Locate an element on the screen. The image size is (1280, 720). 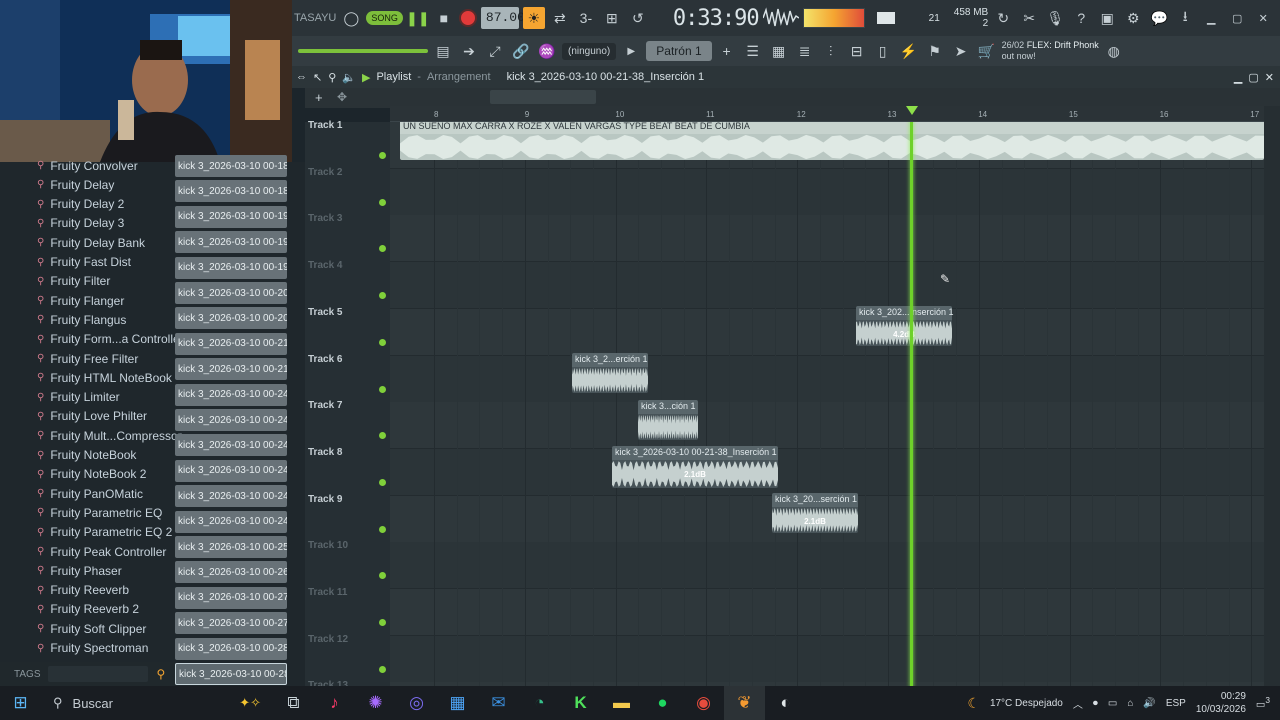
browser-icon: ⊟ is located at coordinates (857, 51).